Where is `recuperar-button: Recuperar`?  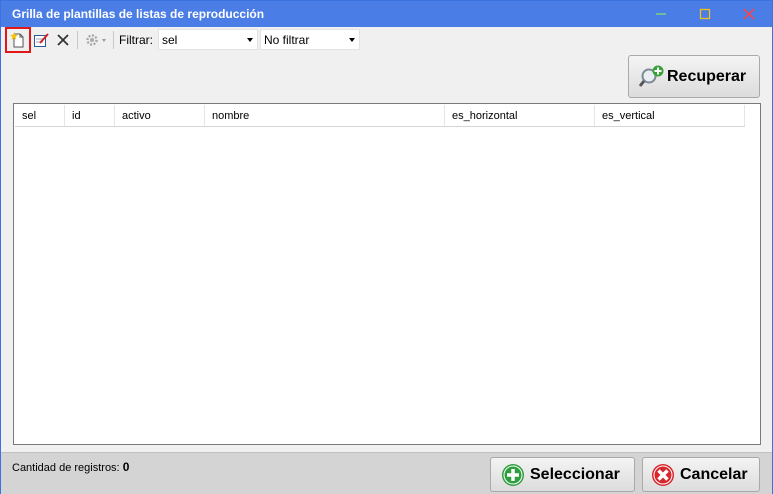 recuperar-button: Recuperar is located at coordinates (694, 76).